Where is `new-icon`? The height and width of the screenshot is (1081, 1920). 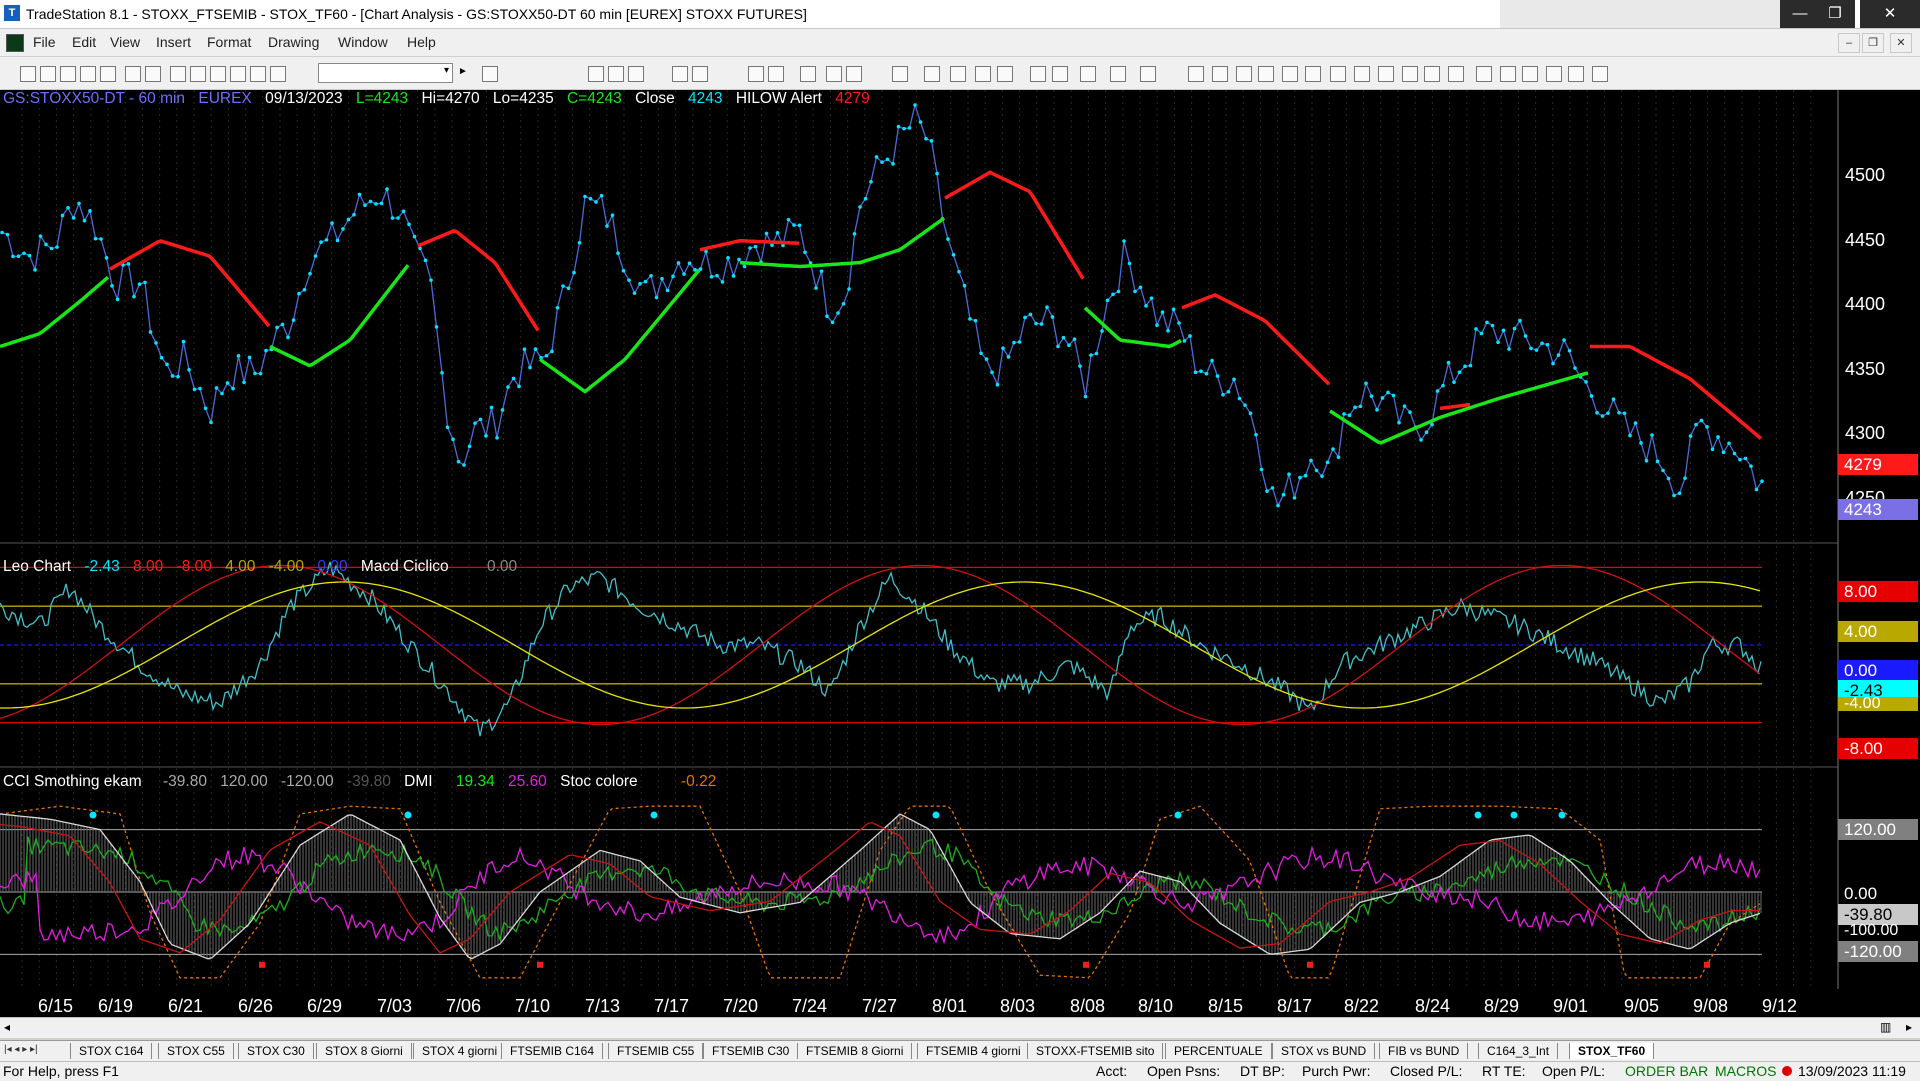
new-icon is located at coordinates (28, 74).